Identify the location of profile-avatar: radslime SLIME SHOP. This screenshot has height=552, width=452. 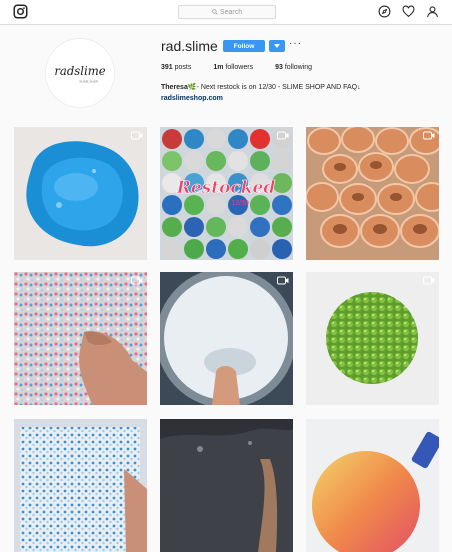
(80, 73).